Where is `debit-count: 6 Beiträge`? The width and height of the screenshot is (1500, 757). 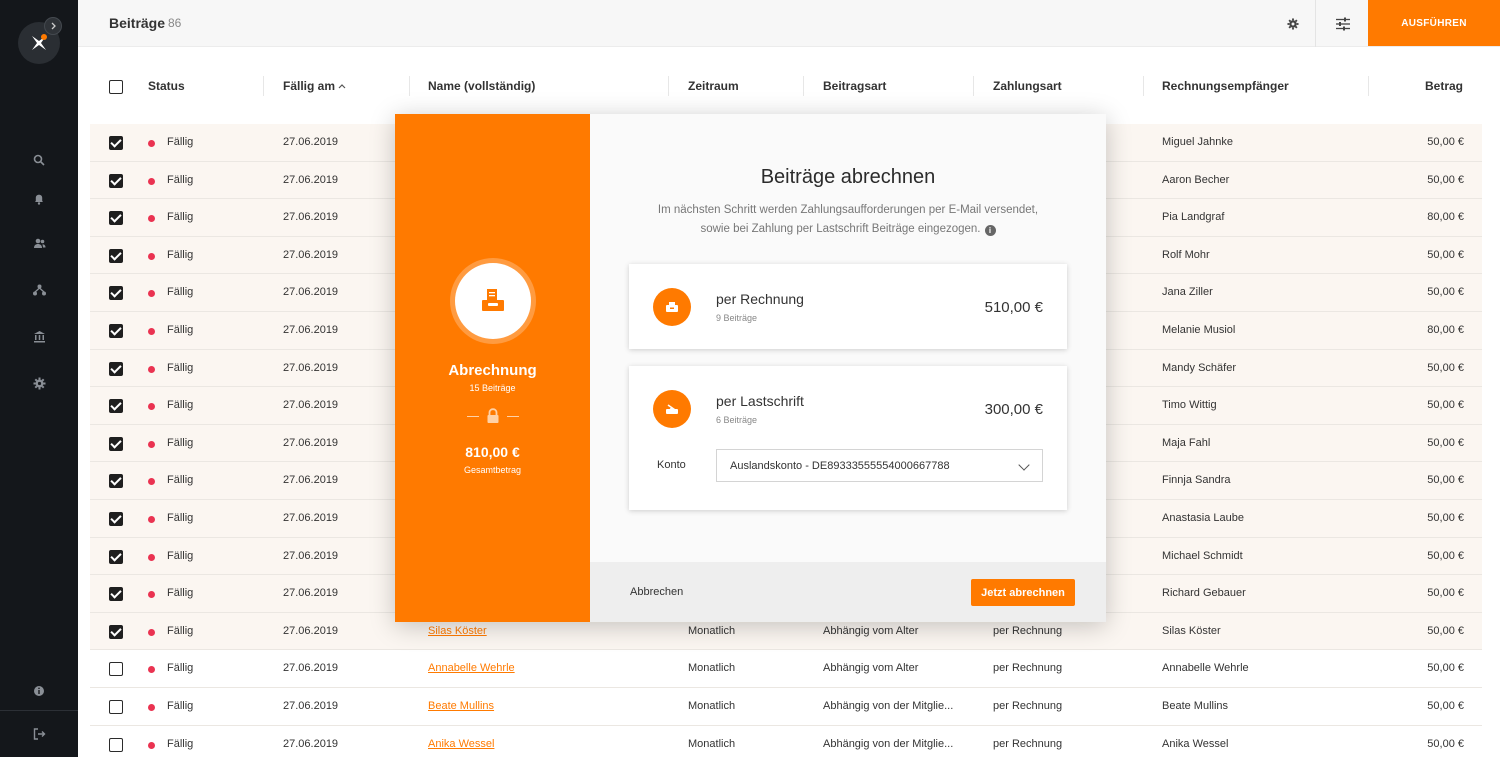 debit-count: 6 Beiträge is located at coordinates (737, 420).